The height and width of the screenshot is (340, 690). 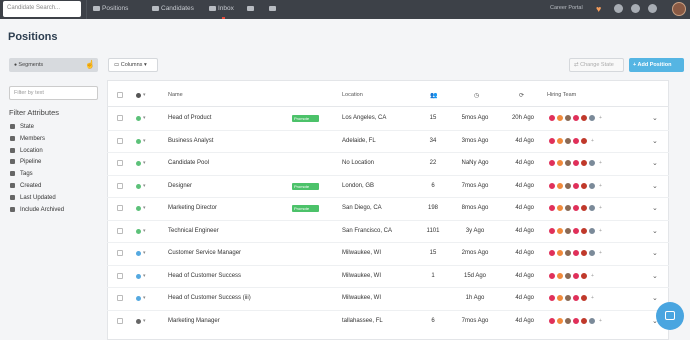 What do you see at coordinates (618, 8) in the screenshot?
I see `bell-icon` at bounding box center [618, 8].